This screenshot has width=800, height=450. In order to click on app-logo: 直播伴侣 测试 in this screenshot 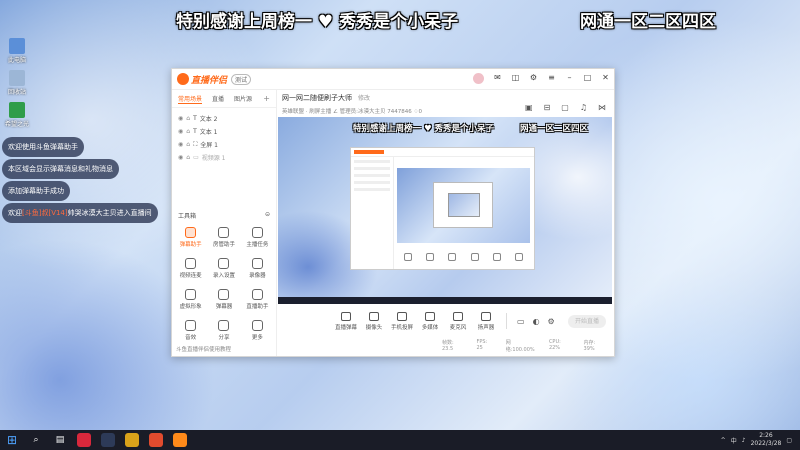, I will do `click(214, 79)`.